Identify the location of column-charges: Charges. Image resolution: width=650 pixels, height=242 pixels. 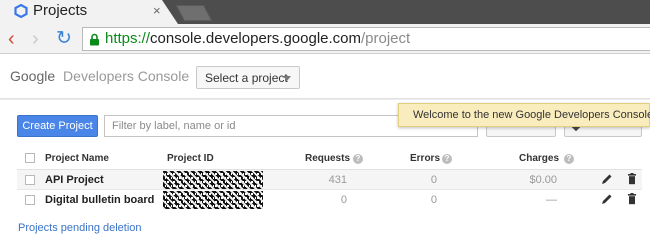
(539, 158).